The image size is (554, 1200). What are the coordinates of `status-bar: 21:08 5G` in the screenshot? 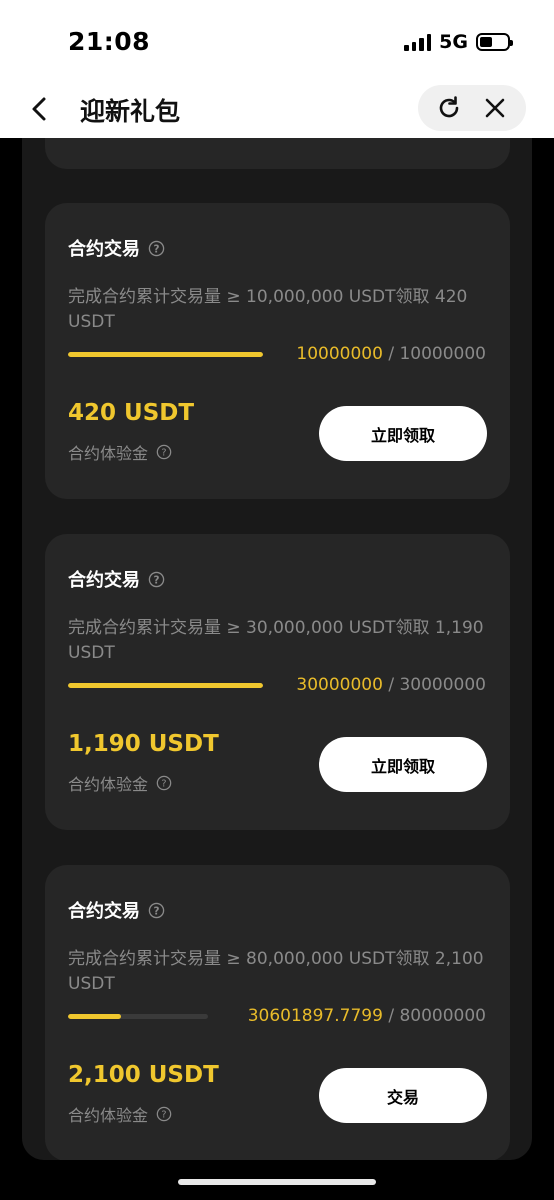 It's located at (277, 40).